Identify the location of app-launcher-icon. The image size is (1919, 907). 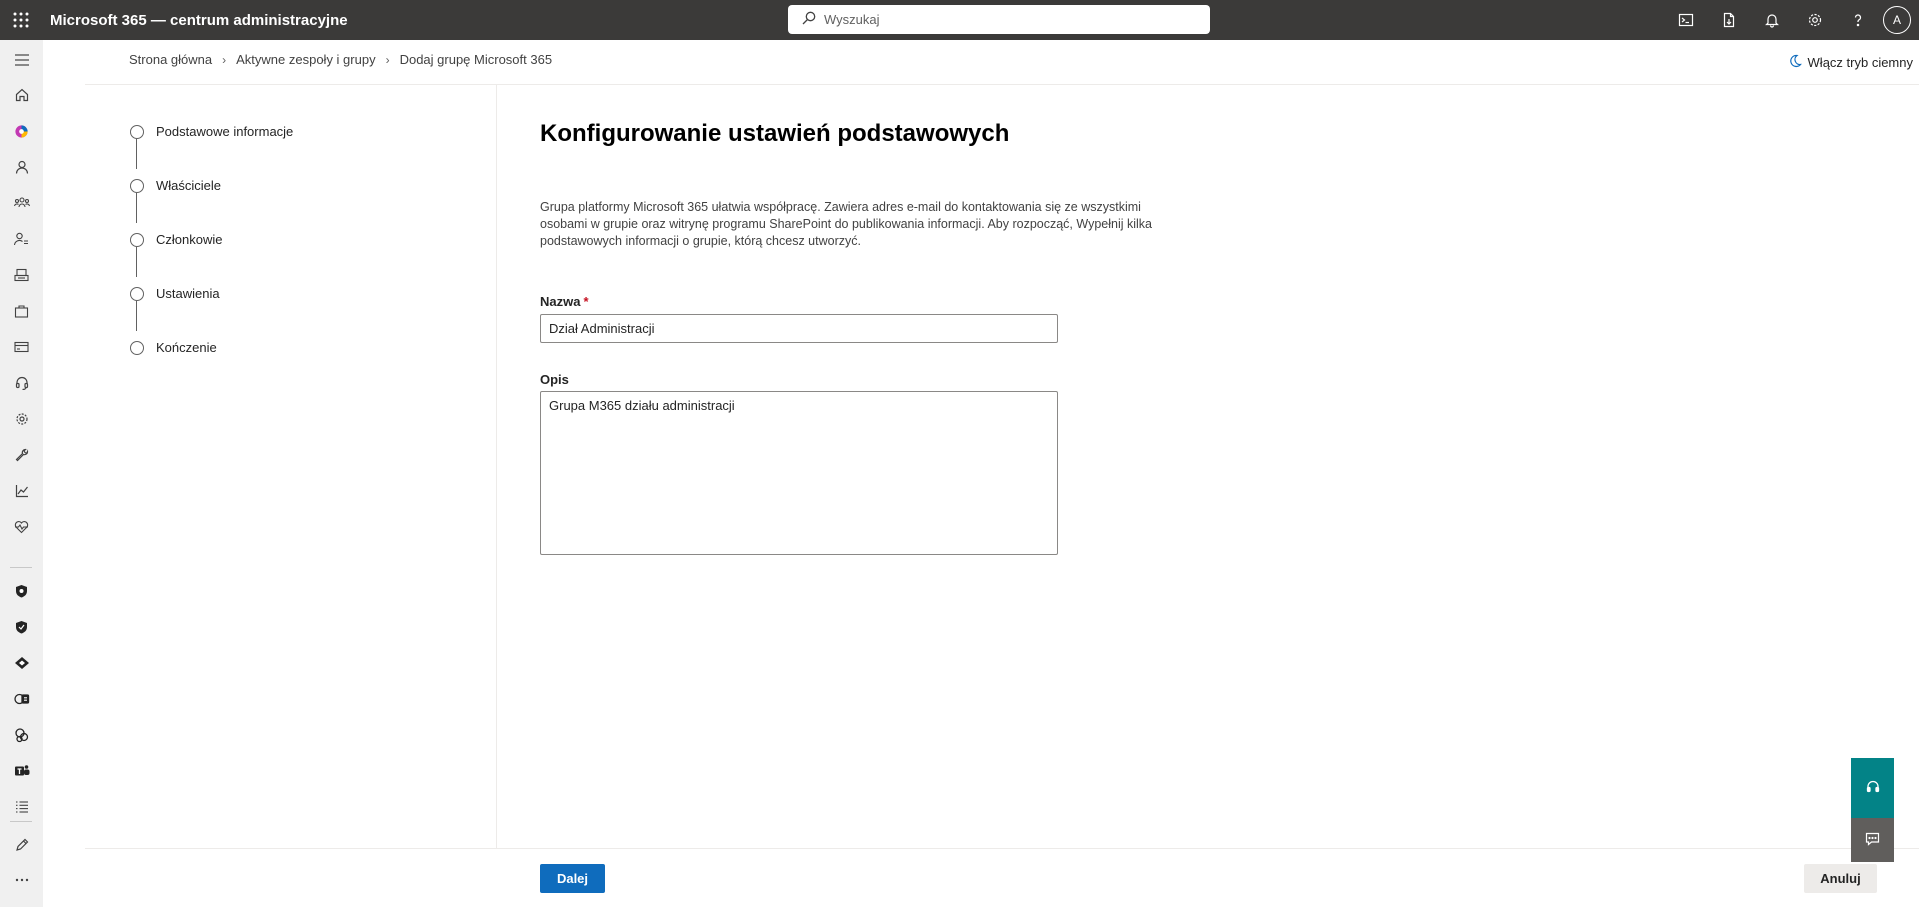
(21, 20).